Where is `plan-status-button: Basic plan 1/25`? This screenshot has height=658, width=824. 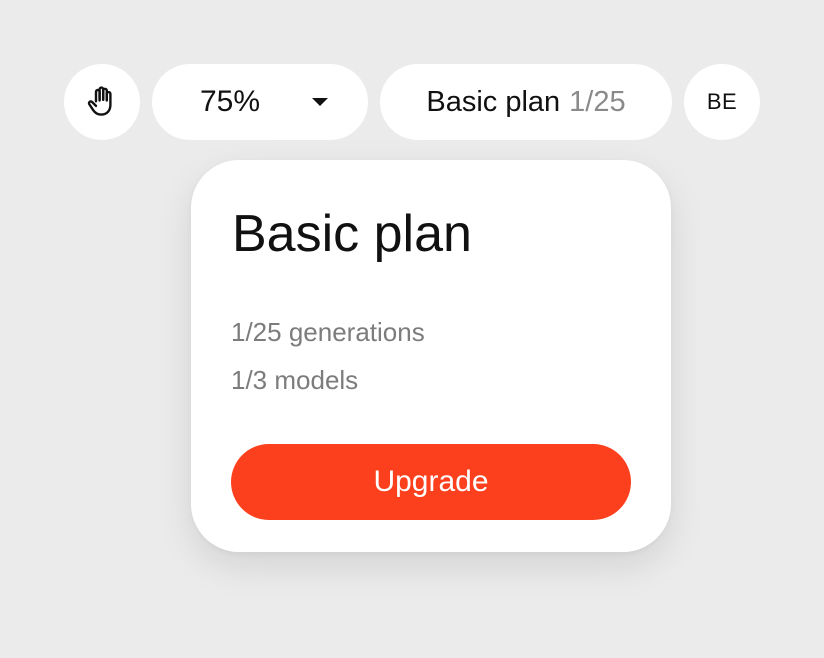 plan-status-button: Basic plan 1/25 is located at coordinates (526, 102).